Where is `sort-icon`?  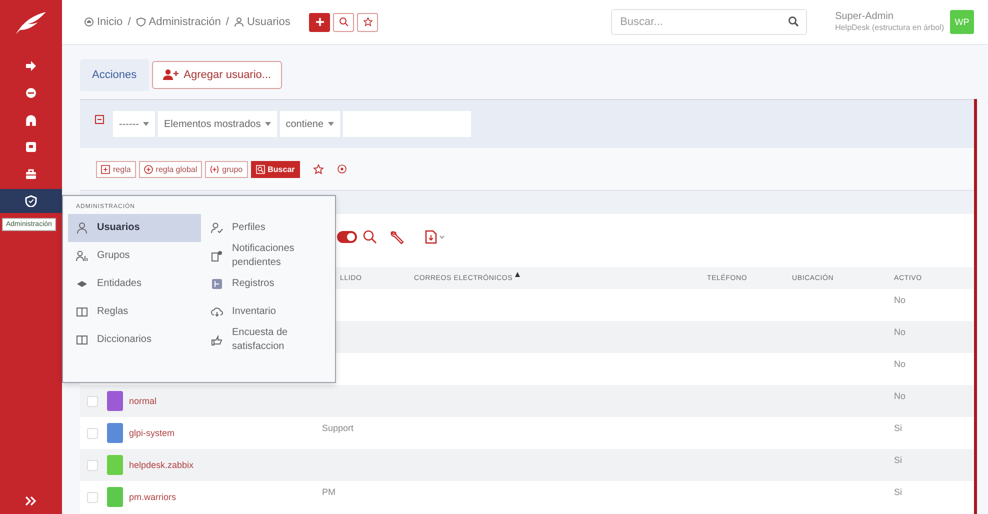 sort-icon is located at coordinates (517, 274).